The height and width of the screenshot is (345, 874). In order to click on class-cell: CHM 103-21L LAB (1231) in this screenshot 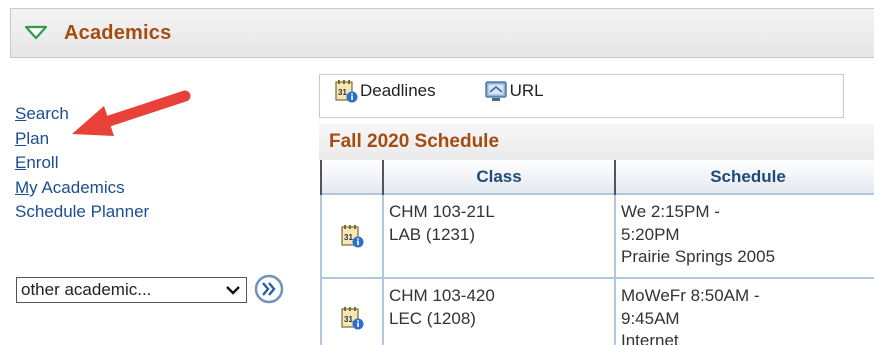, I will do `click(499, 236)`.